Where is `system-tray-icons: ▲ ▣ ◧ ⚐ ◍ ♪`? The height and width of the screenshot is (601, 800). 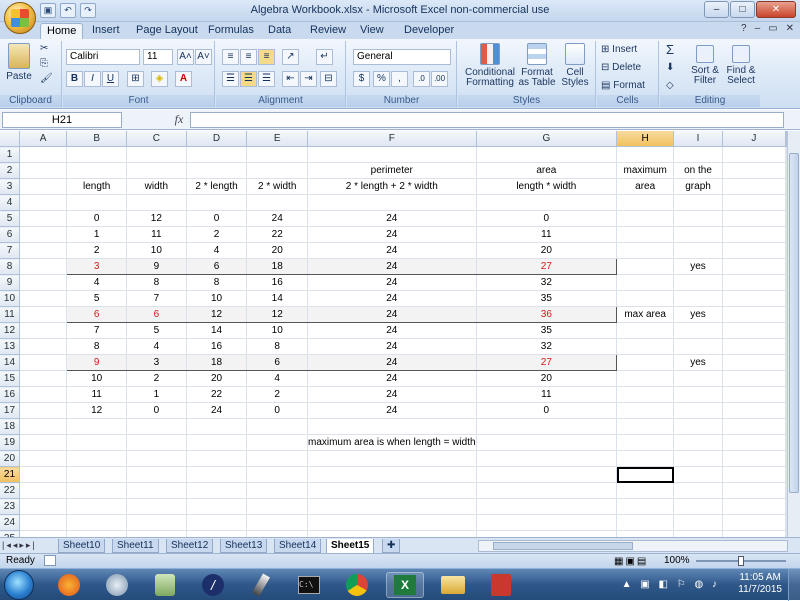 system-tray-icons: ▲ ▣ ◧ ⚐ ◍ ♪ is located at coordinates (671, 584).